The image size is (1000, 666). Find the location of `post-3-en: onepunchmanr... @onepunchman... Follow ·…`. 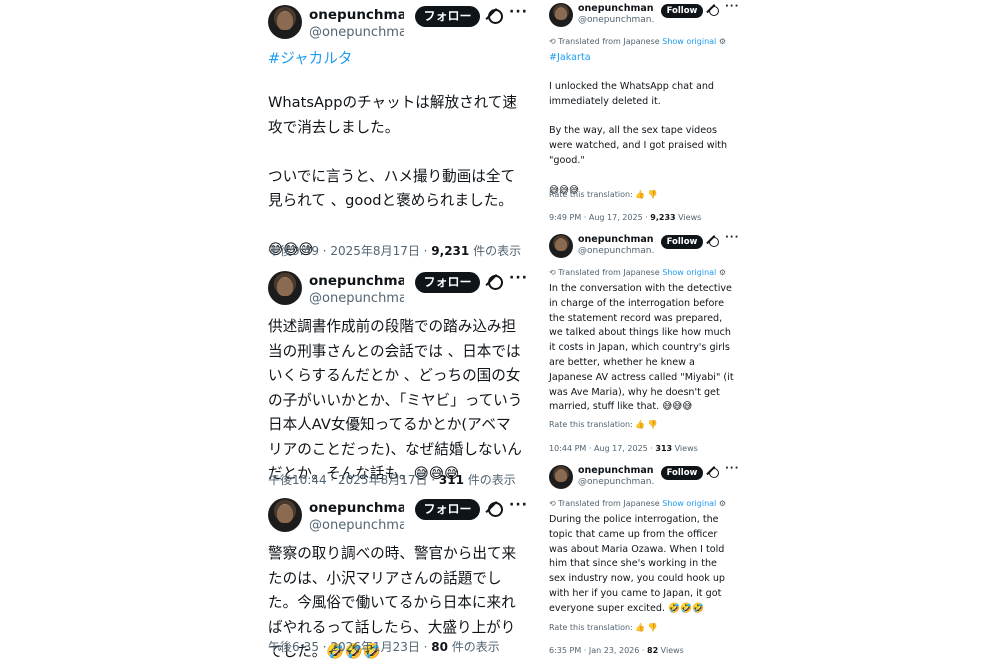

post-3-en: onepunchmanr... @onepunchman... Follow ·… is located at coordinates (644, 559).